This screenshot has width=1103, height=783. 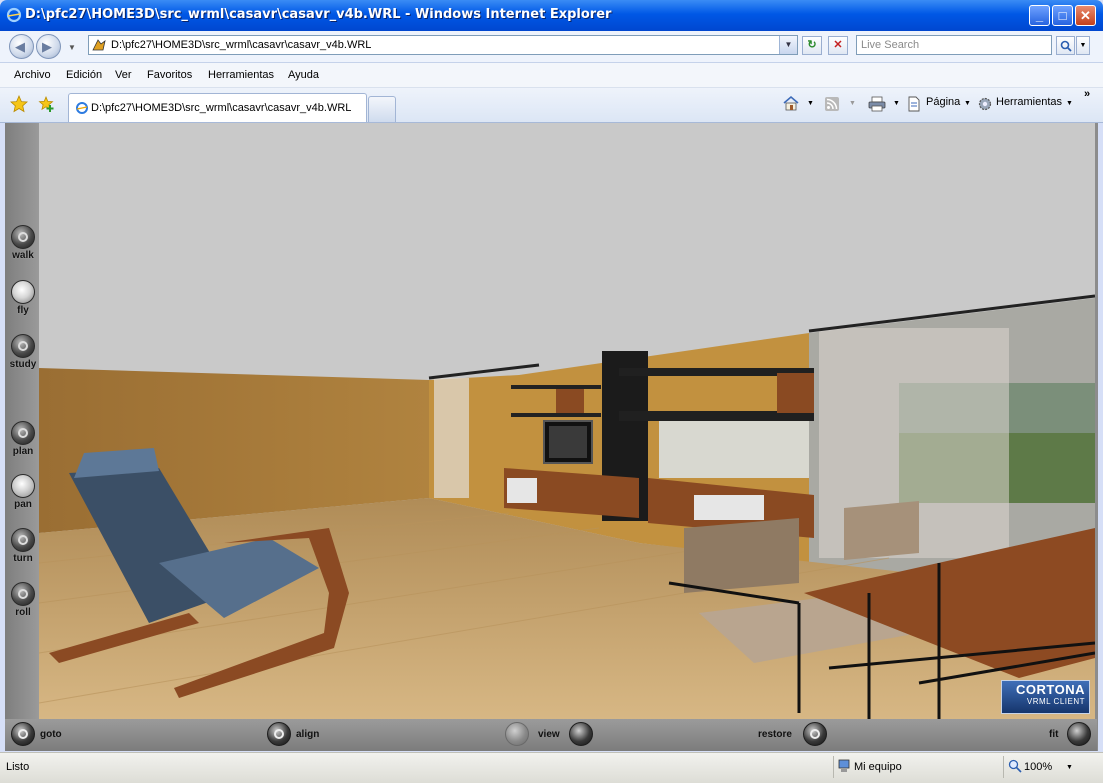 What do you see at coordinates (308, 734) in the screenshot?
I see `align-label: align` at bounding box center [308, 734].